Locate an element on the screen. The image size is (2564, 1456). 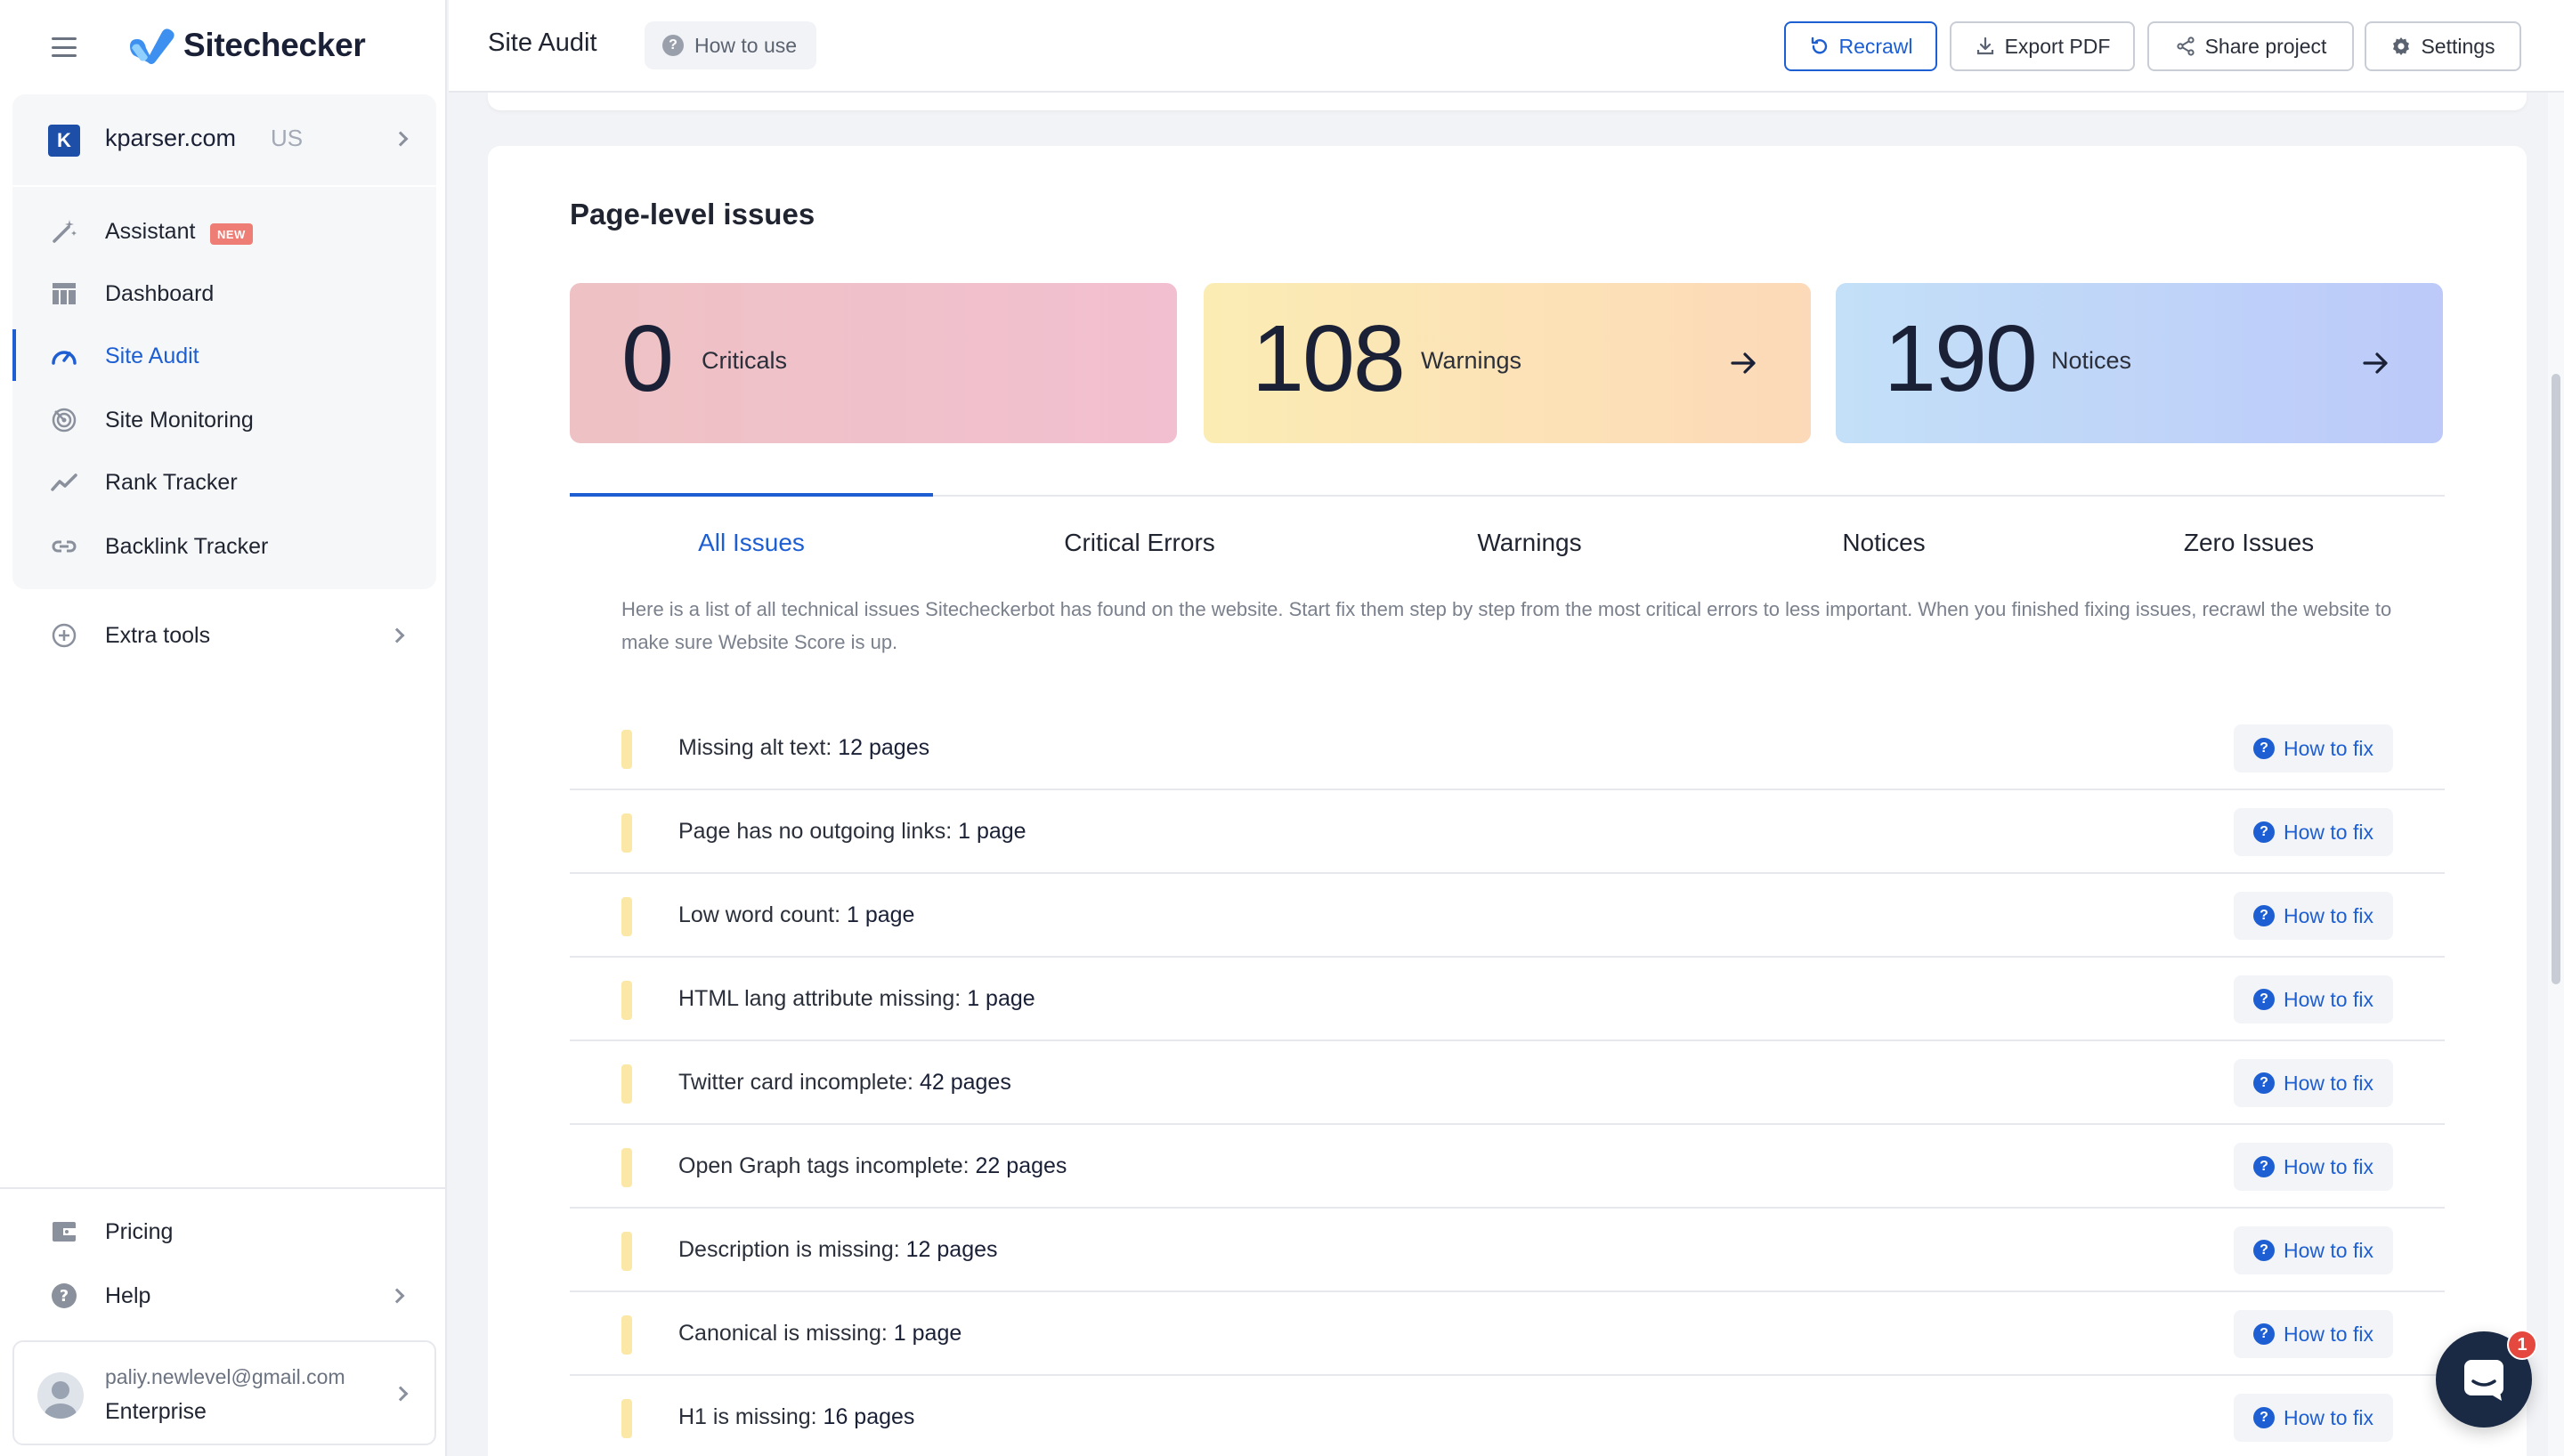
nav-item-site-monitoring: Site Monitoring is located at coordinates (224, 419).